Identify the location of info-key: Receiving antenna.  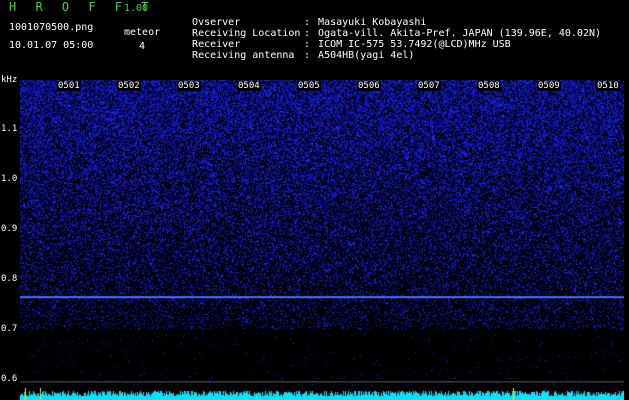
(243, 55).